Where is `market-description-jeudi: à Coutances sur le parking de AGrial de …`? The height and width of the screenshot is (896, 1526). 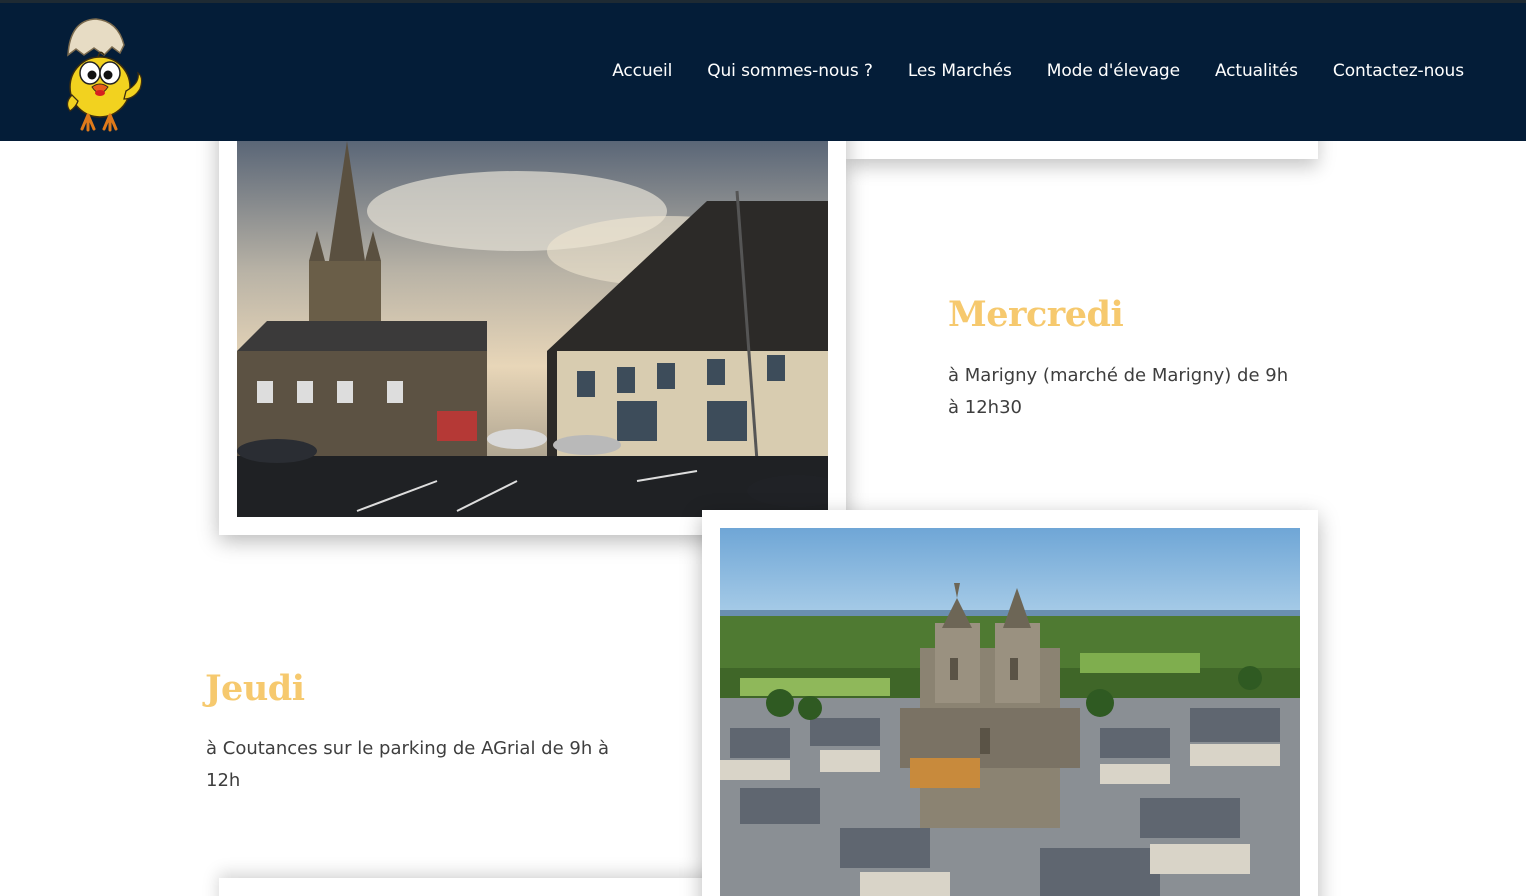
market-description-jeudi: à Coutances sur le parking de AGrial de … is located at coordinates (408, 764).